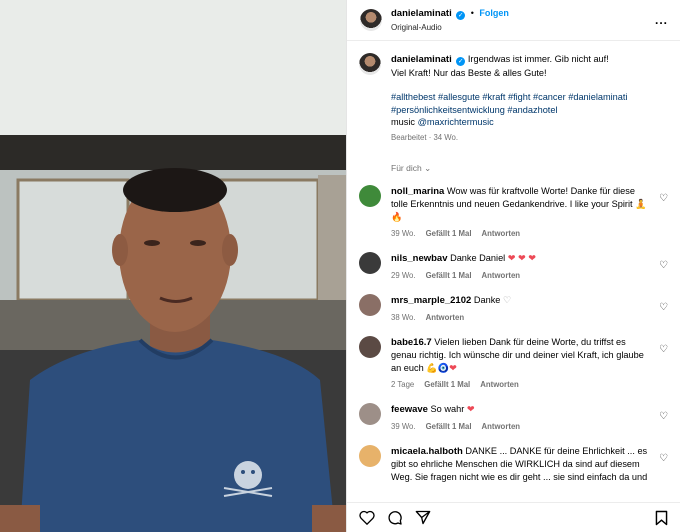 The width and height of the screenshot is (680, 532). What do you see at coordinates (428, 167) in the screenshot?
I see `chevron-down-icon: ⌄` at bounding box center [428, 167].